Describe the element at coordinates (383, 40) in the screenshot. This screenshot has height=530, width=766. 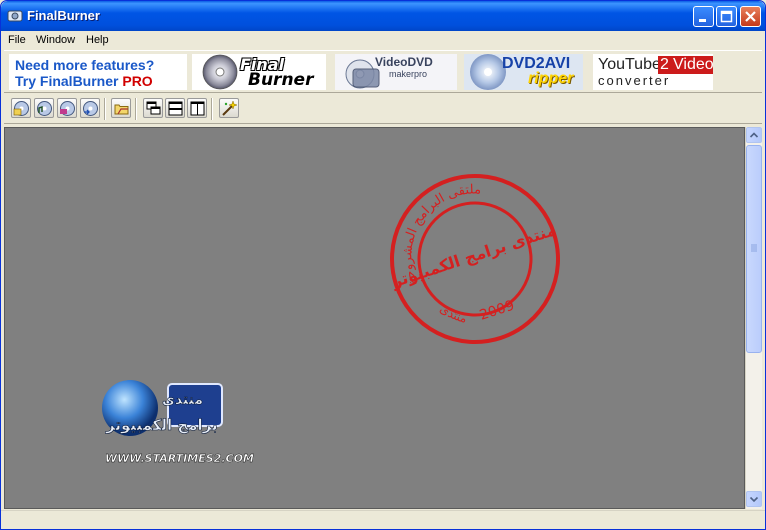
I see `menu-bar: File Window Help` at that location.